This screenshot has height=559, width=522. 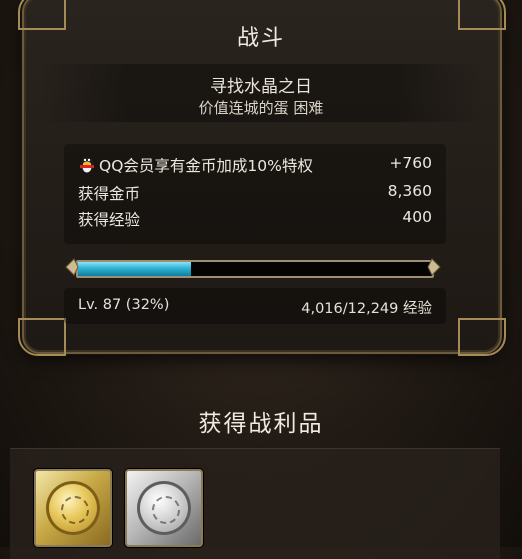 What do you see at coordinates (87, 165) in the screenshot?
I see `qq-penguin-icon` at bounding box center [87, 165].